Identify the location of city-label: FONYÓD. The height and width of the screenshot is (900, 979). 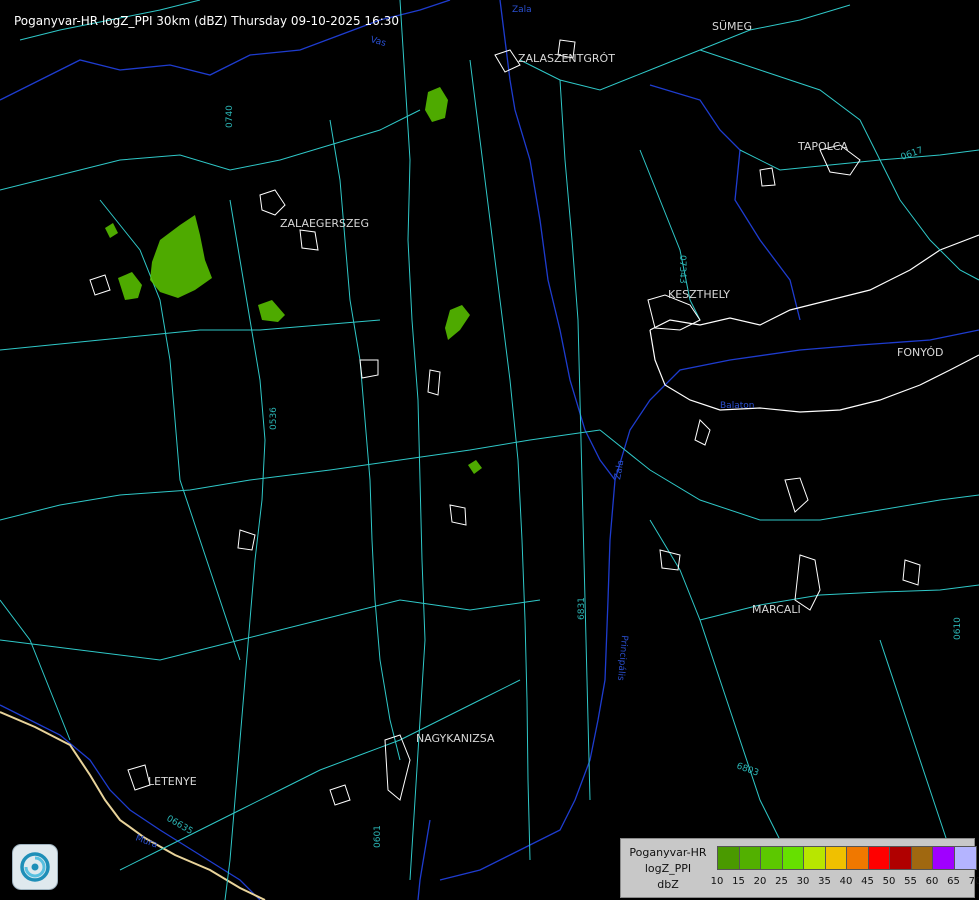
(920, 352).